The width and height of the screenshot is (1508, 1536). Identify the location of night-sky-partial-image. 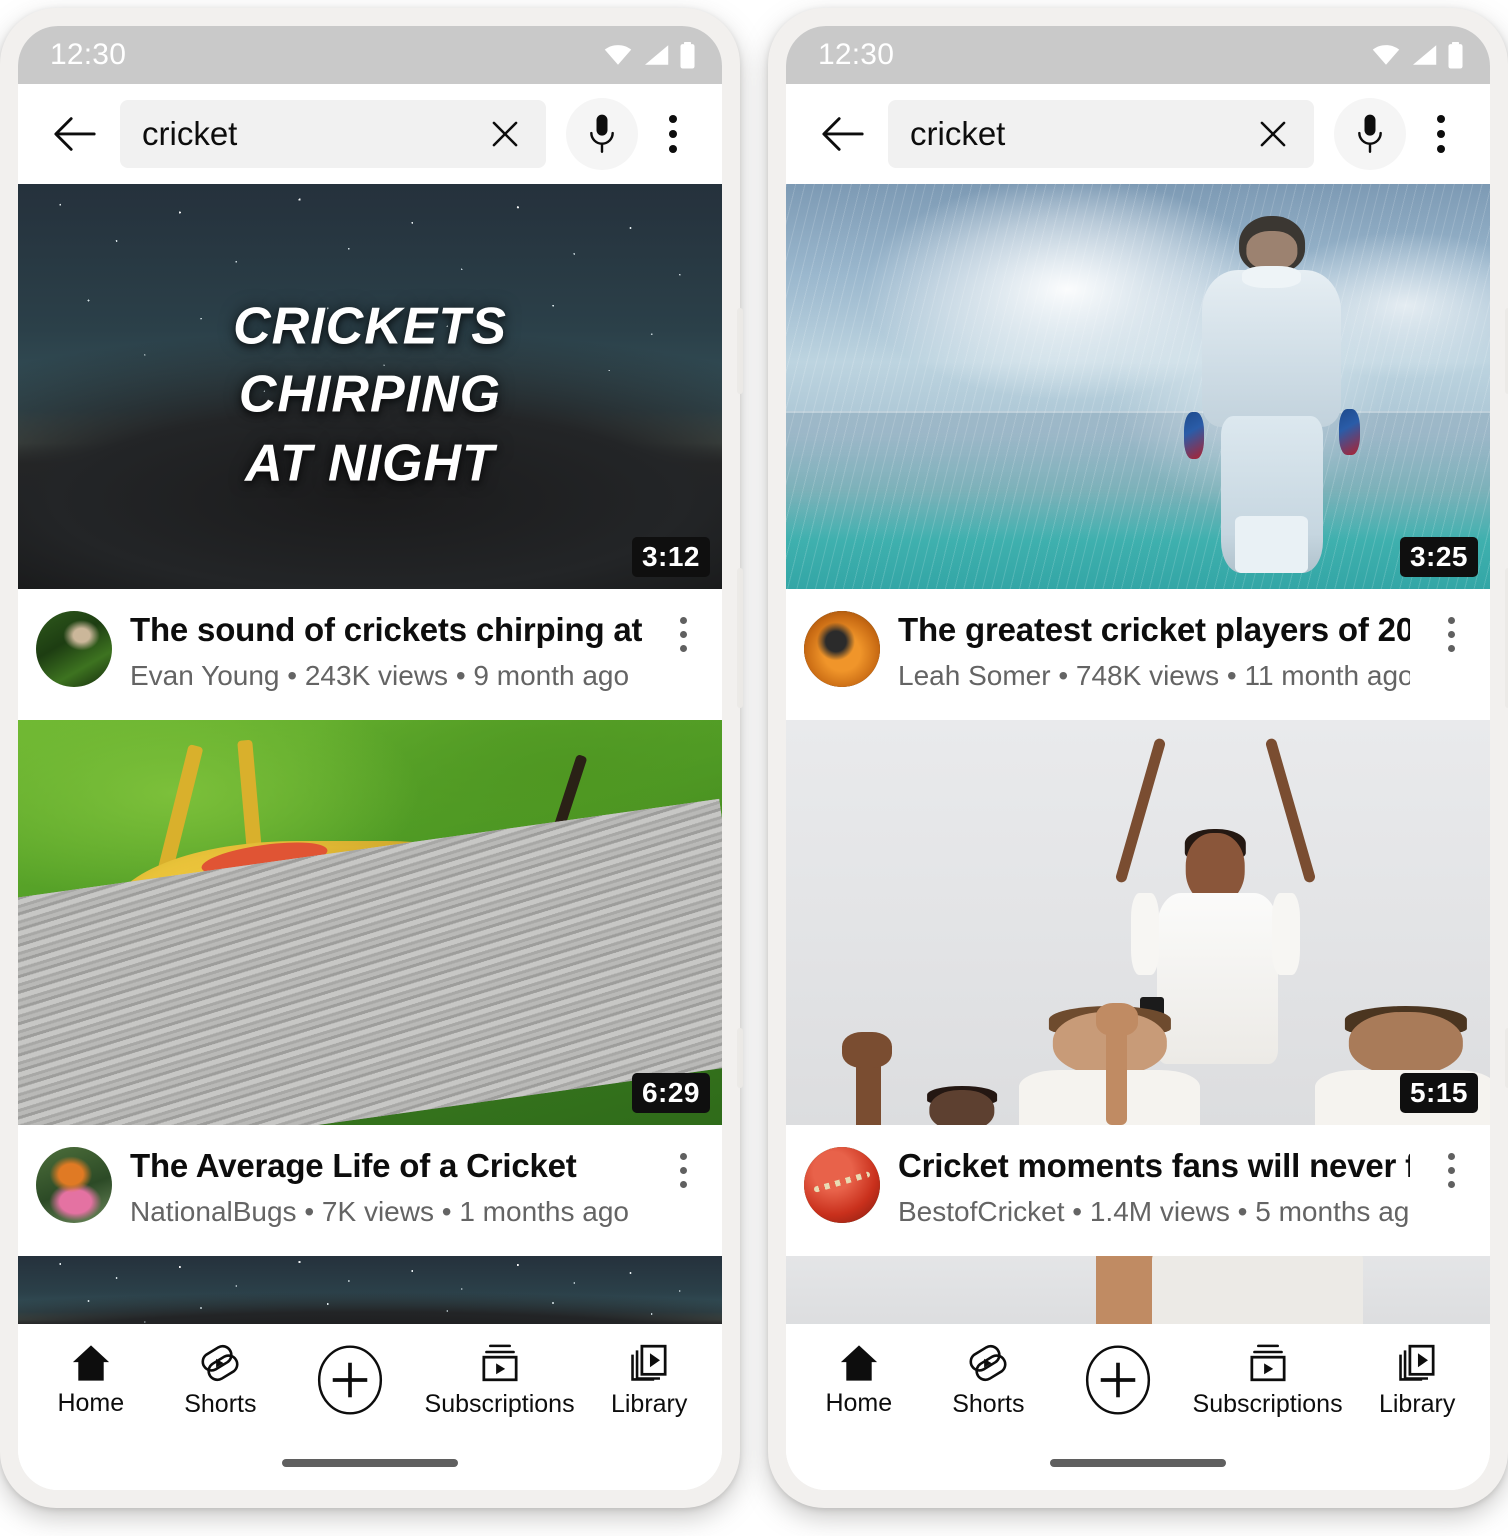
(370, 1289).